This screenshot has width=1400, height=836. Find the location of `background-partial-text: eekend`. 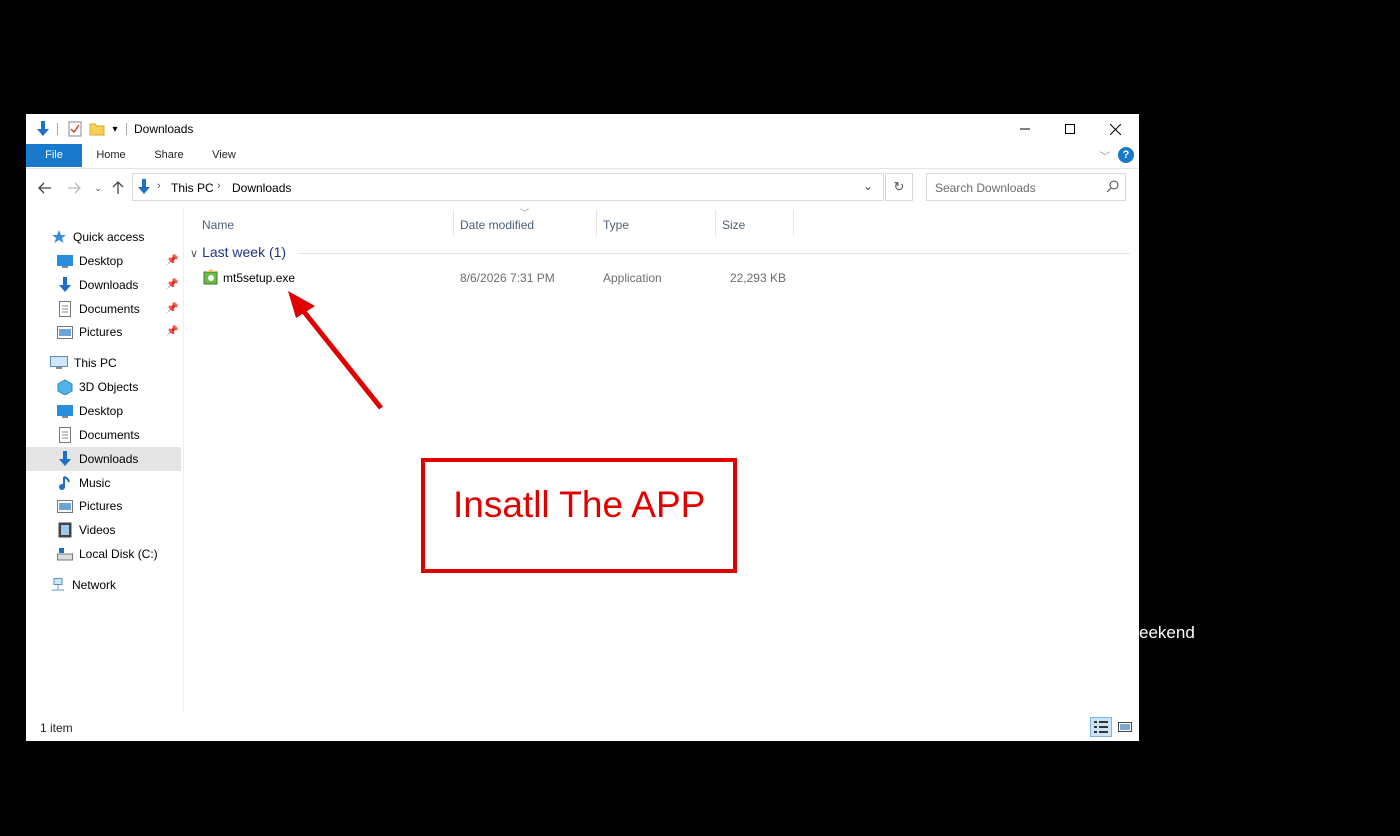

background-partial-text: eekend is located at coordinates (1167, 632).